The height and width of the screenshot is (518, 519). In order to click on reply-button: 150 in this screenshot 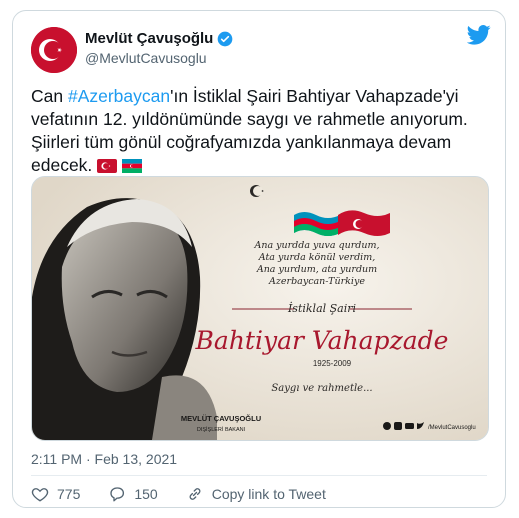, I will do `click(133, 494)`.